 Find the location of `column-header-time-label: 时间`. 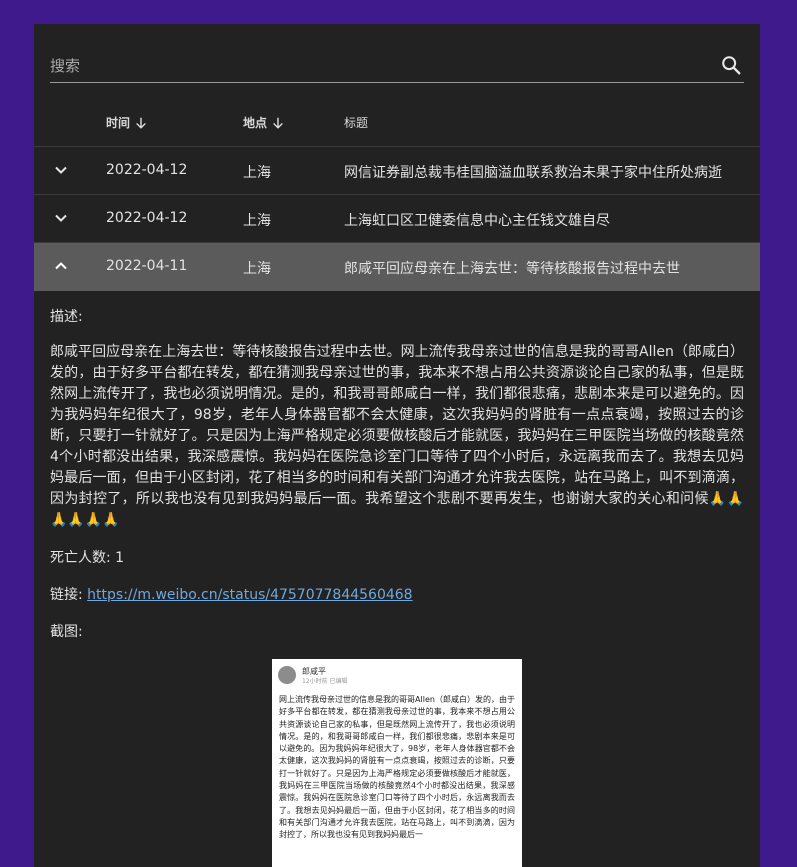

column-header-time-label: 时间 is located at coordinates (118, 123).